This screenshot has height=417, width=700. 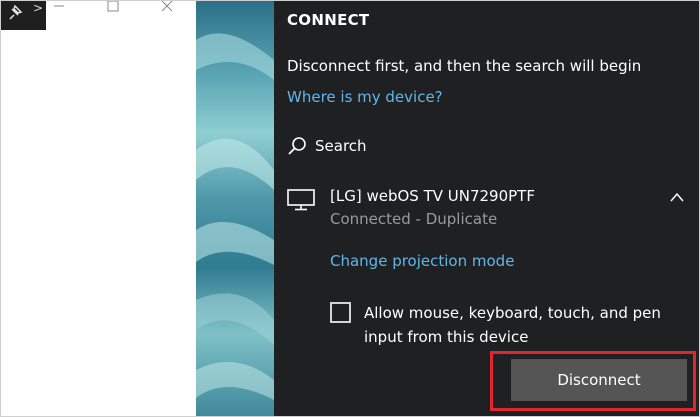 What do you see at coordinates (365, 97) in the screenshot?
I see `where-is-my-device-link: Where is my device?` at bounding box center [365, 97].